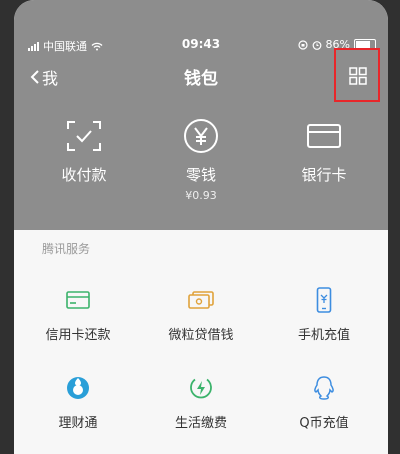  Describe the element at coordinates (201, 402) in the screenshot. I see `service-utility-bills: 生活缴费` at that location.